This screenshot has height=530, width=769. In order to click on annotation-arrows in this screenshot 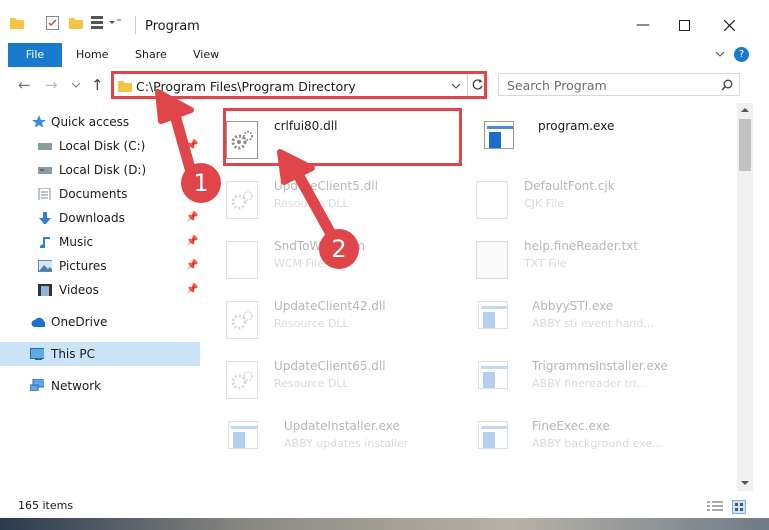, I will do `click(246, 164)`.